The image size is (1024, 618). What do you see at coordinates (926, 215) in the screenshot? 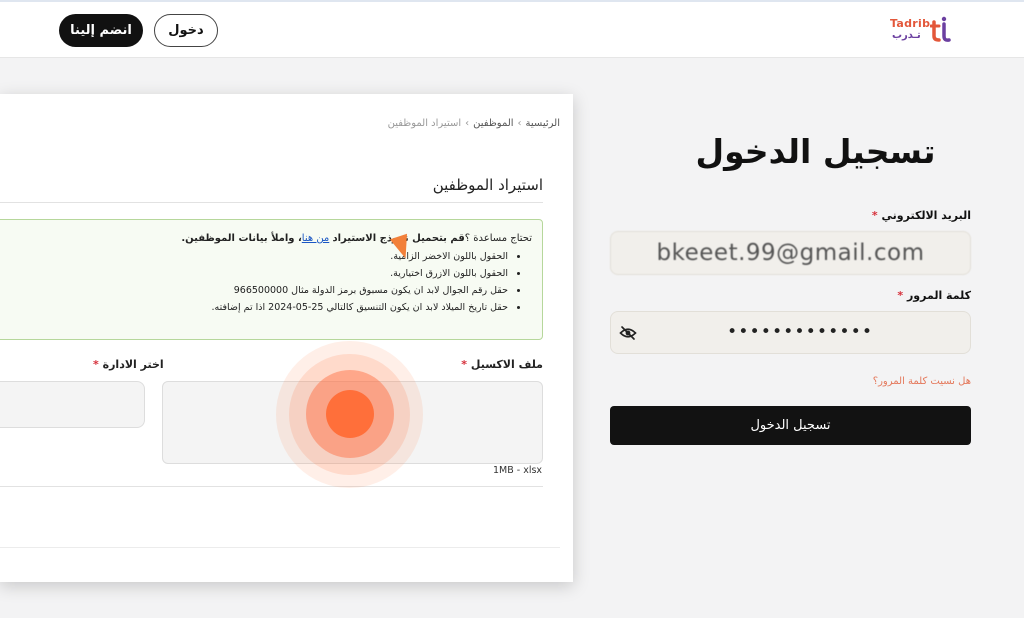
I see `email-label-text: البريد الالكتروني` at bounding box center [926, 215].